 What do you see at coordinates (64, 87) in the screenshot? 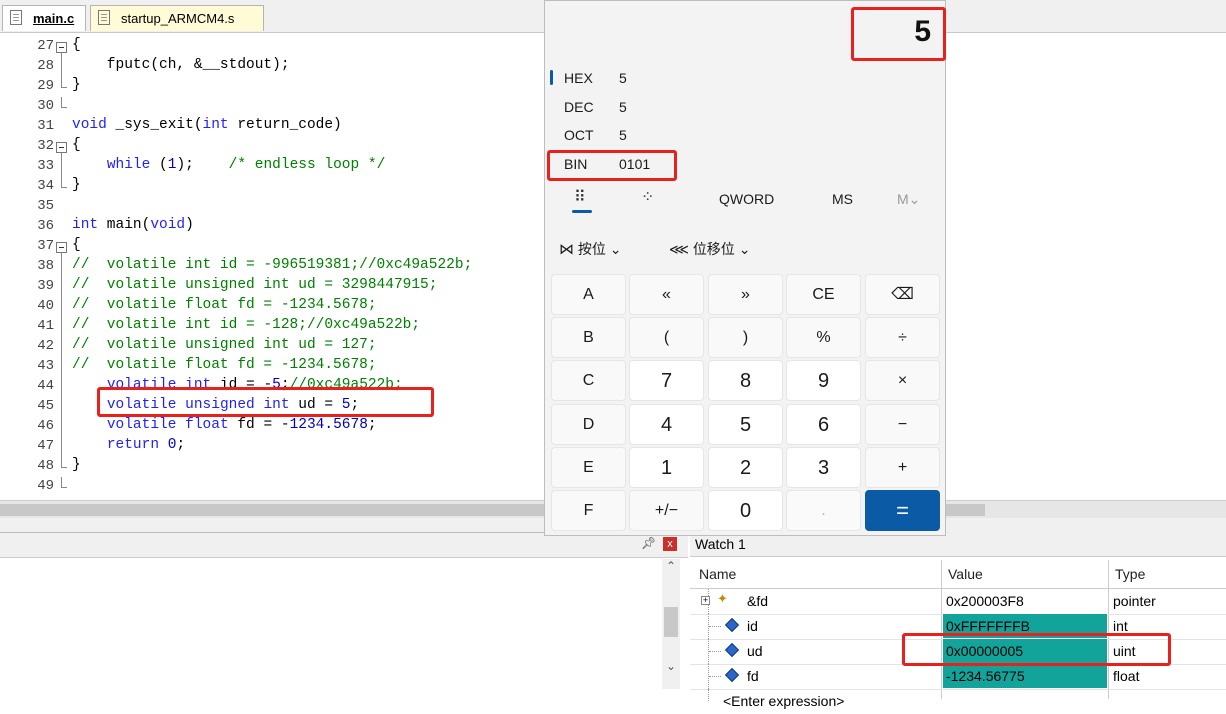
I see `fold-guide-end` at bounding box center [64, 87].